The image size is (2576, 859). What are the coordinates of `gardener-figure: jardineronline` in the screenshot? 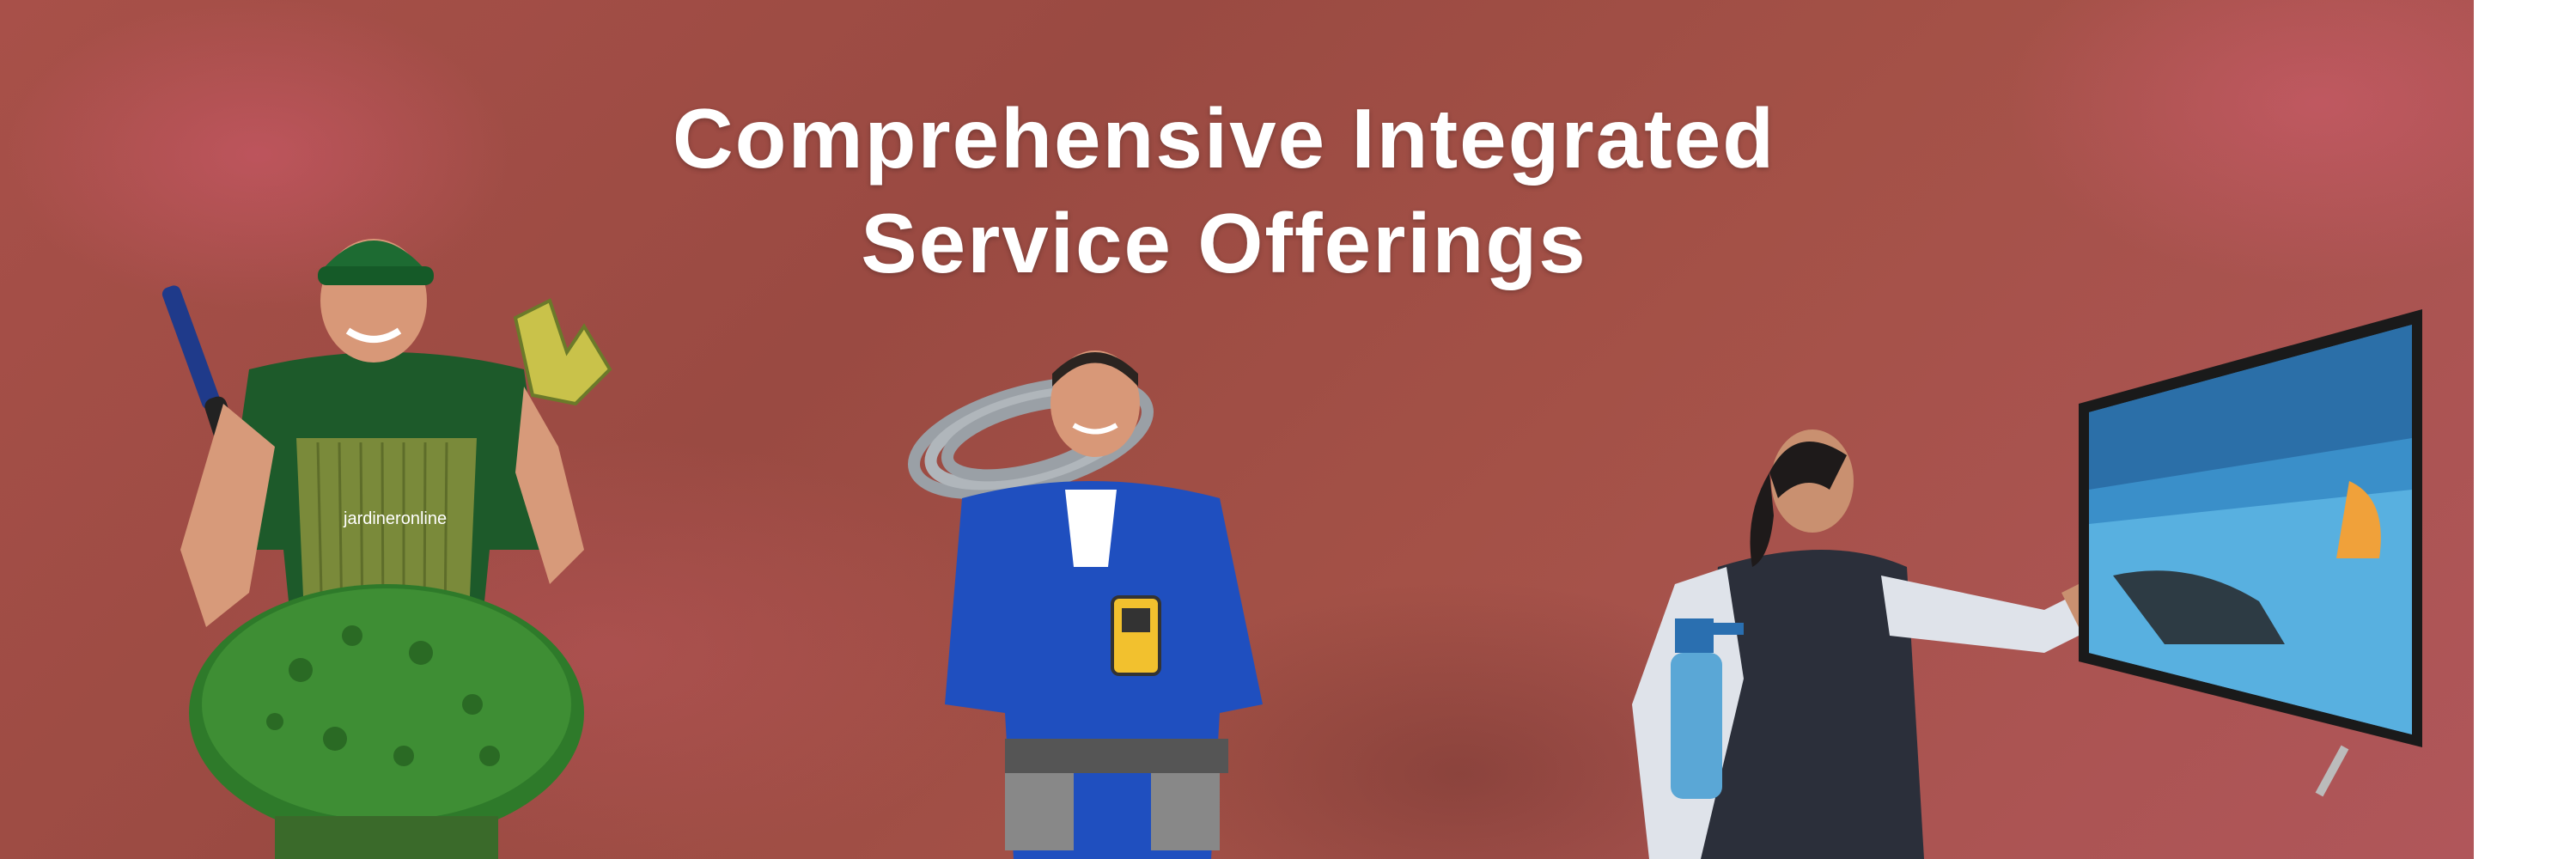 It's located at (386, 524).